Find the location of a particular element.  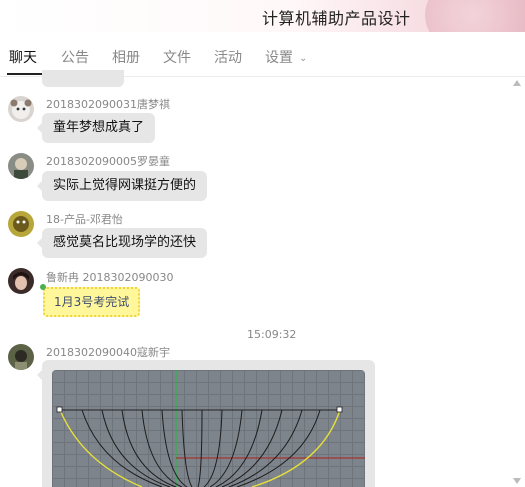

tab-announcements: 公告 is located at coordinates (75, 57).